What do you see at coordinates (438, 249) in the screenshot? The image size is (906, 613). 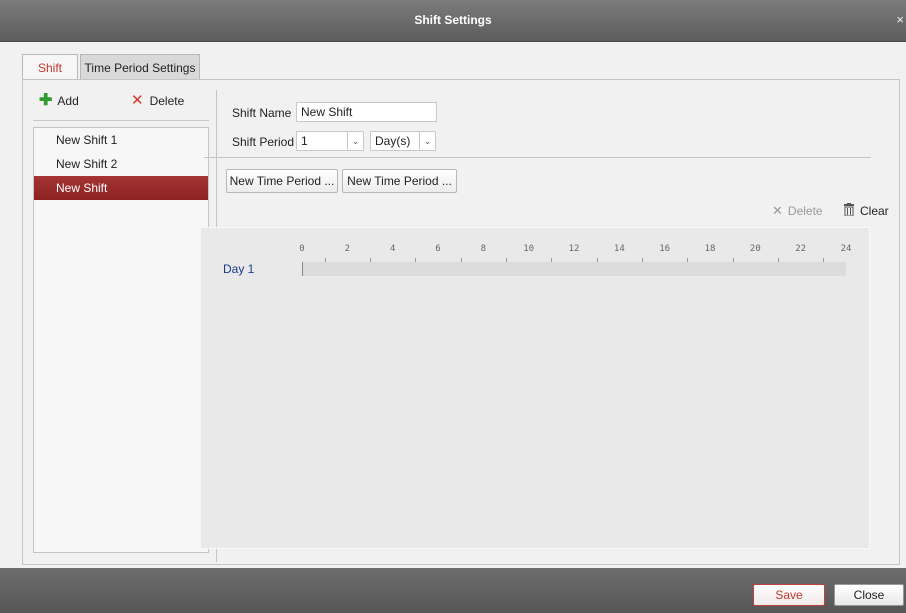 I see `hour-tick-label: 6` at bounding box center [438, 249].